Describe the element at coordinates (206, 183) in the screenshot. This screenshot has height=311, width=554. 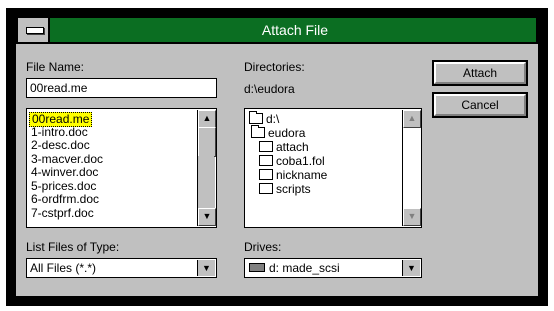
I see `scroll-track` at that location.